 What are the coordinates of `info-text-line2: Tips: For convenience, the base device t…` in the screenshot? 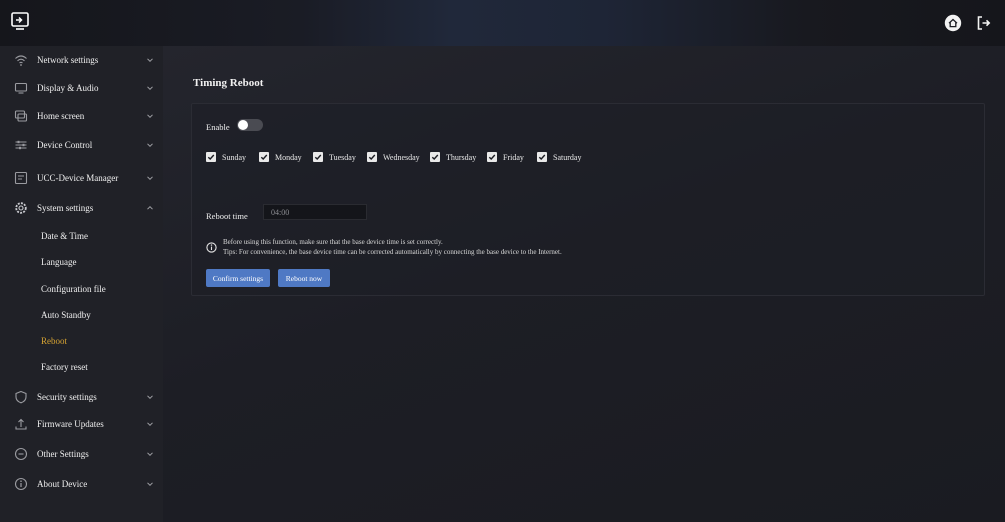 It's located at (392, 252).